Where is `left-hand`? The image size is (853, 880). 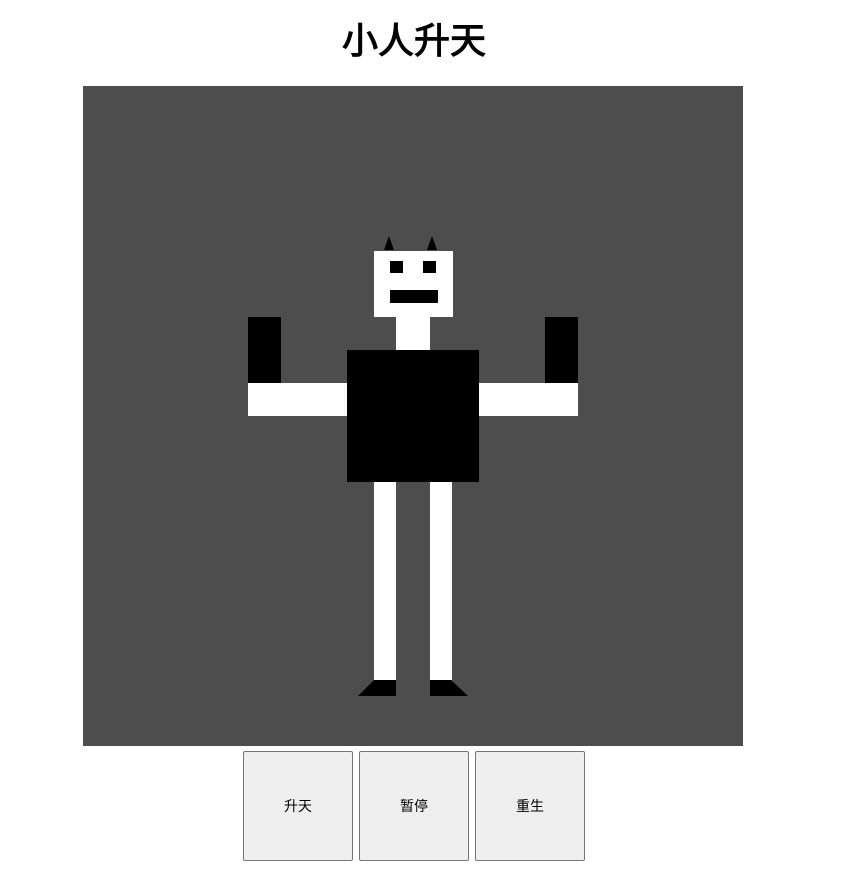 left-hand is located at coordinates (264, 350).